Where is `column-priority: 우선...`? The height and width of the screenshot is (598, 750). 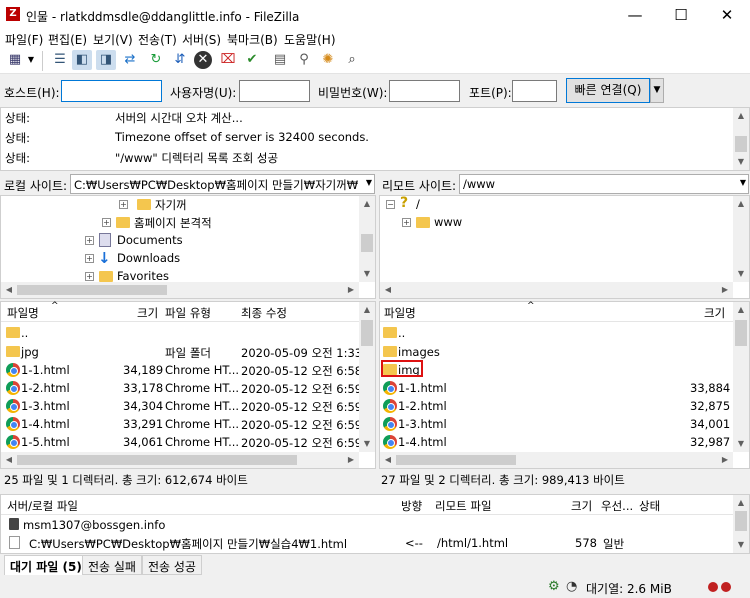 column-priority: 우선... is located at coordinates (617, 506).